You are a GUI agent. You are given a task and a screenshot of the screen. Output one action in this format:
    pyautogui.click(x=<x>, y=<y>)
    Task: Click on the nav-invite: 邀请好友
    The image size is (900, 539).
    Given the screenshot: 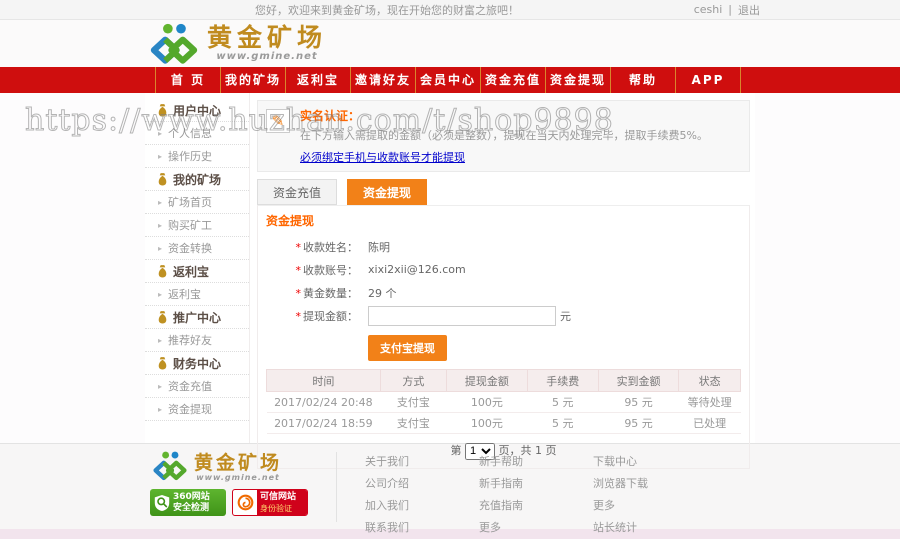 What is the action you would take?
    pyautogui.click(x=383, y=80)
    